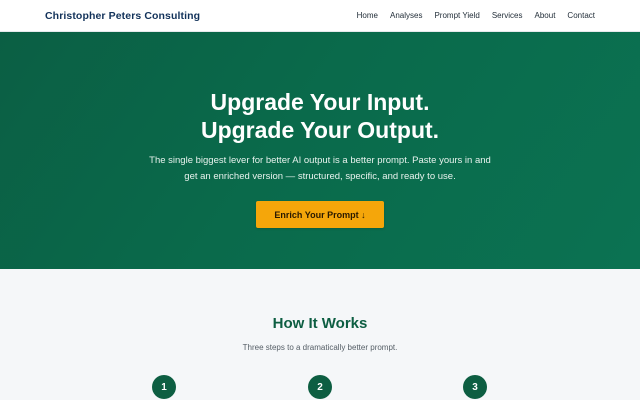  I want to click on nav-link-prompt-yield: Prompt Yield, so click(456, 15).